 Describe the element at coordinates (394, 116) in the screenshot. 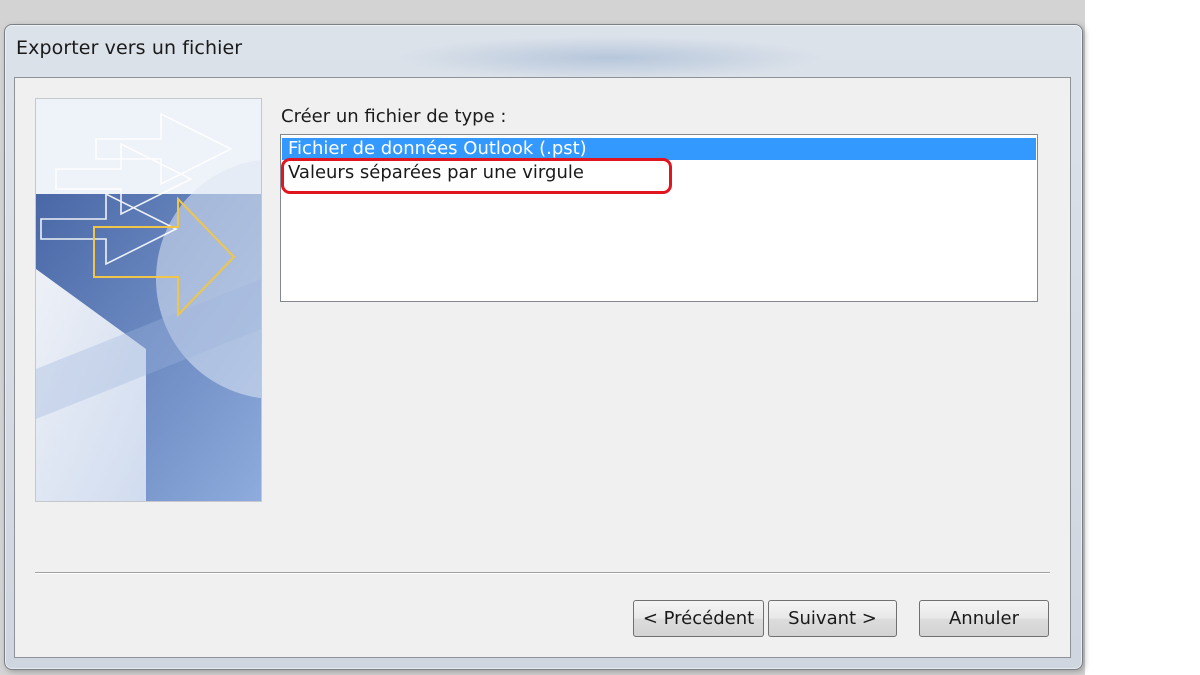

I see `file-type-label: Créer un fichier de type :` at that location.